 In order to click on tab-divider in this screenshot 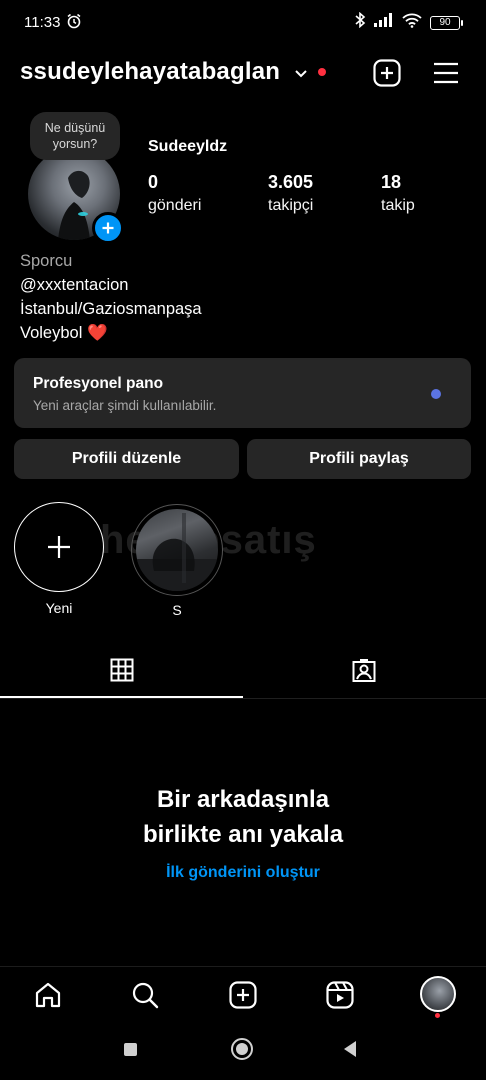, I will do `click(243, 698)`.